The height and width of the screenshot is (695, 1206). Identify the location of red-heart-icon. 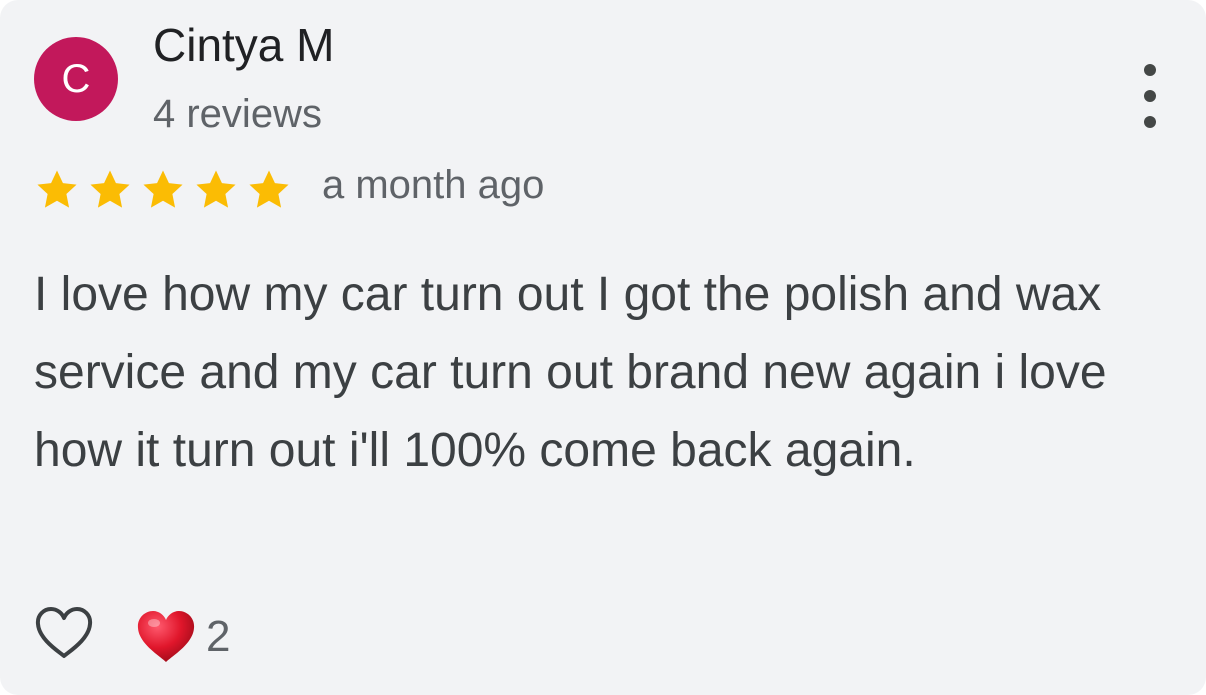
(166, 636).